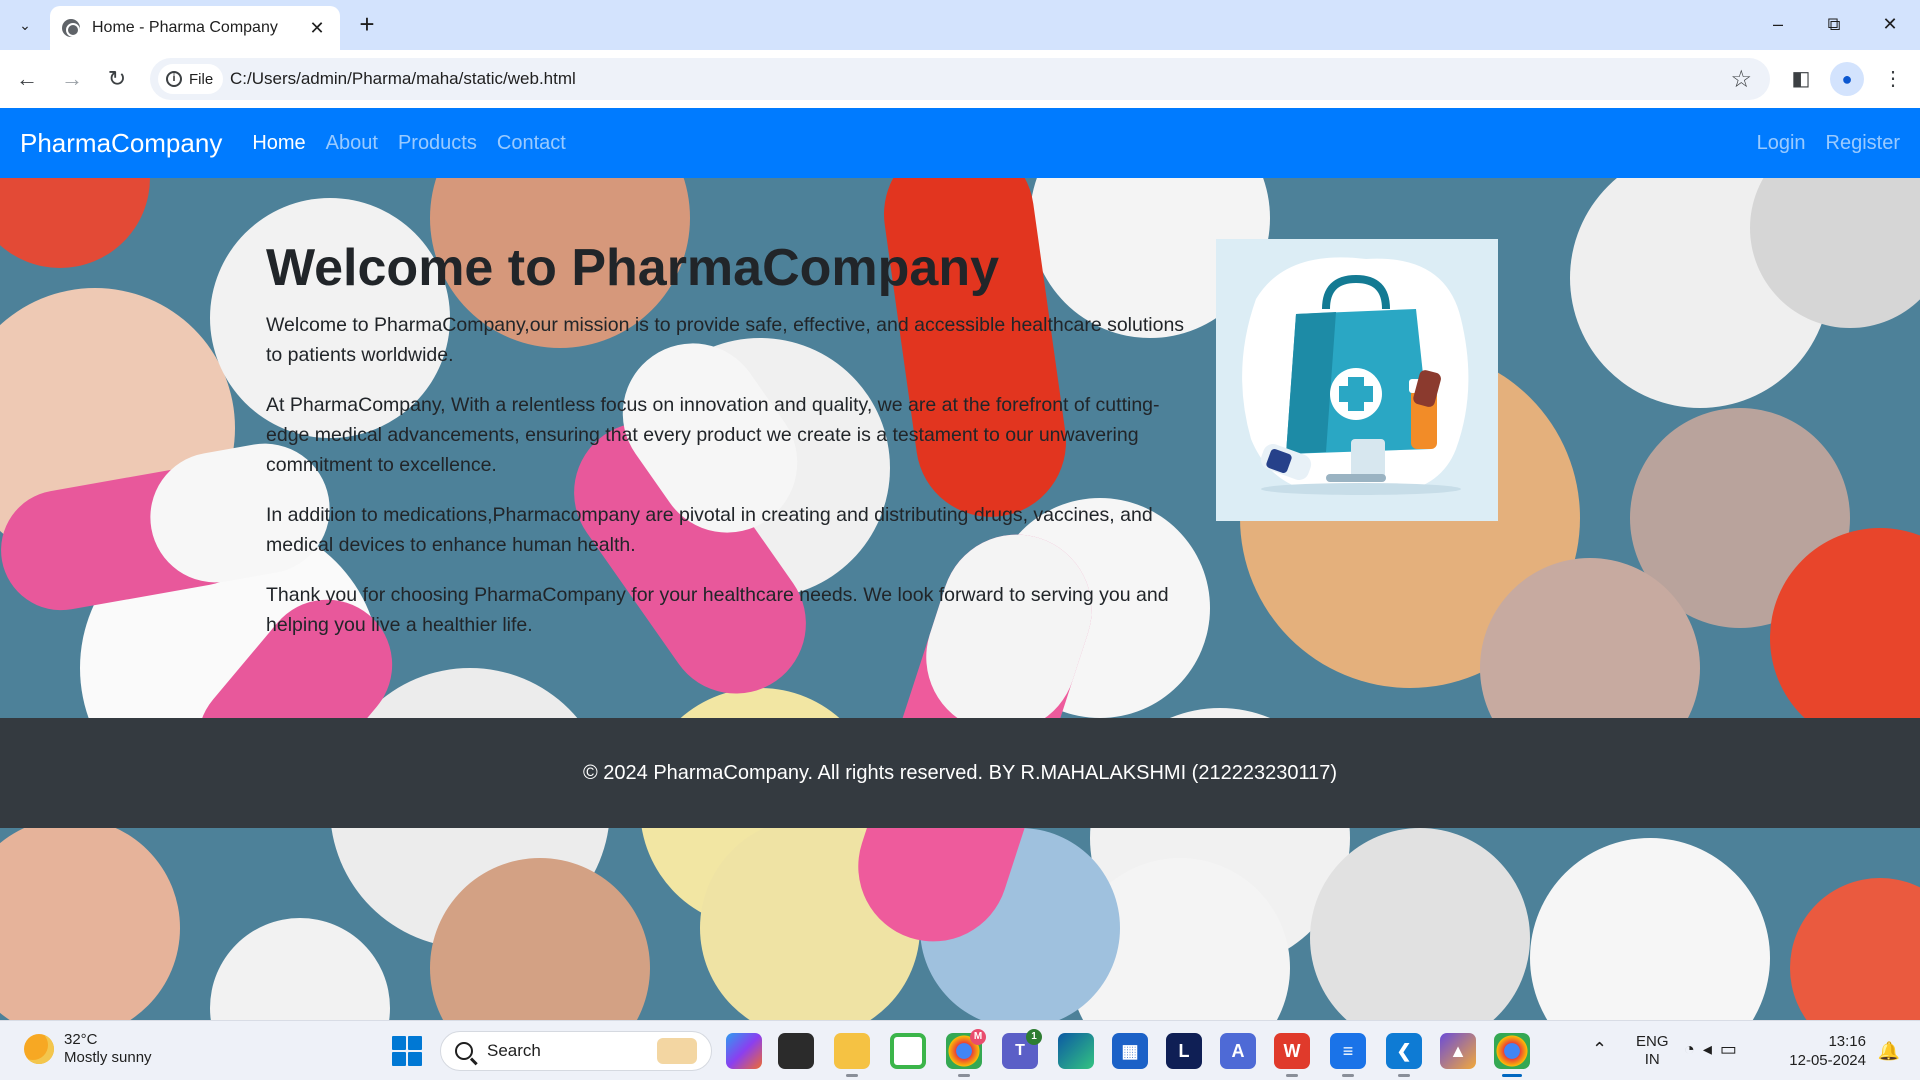 The height and width of the screenshot is (1080, 1920). Describe the element at coordinates (1076, 1051) in the screenshot. I see `edge-icon` at that location.